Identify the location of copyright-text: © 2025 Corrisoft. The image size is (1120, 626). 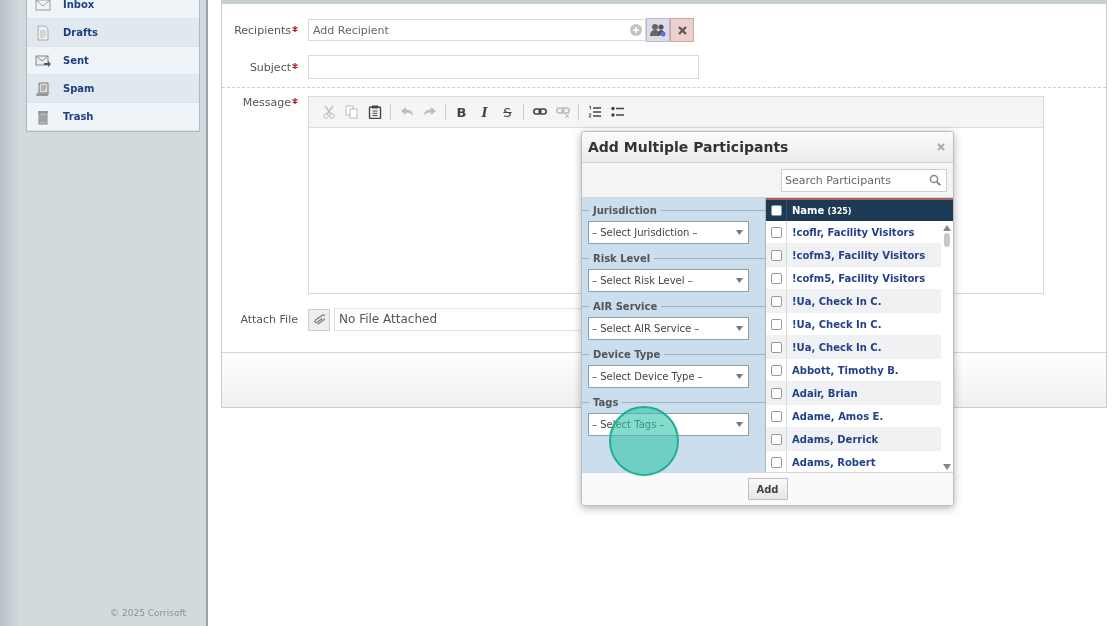
(148, 613).